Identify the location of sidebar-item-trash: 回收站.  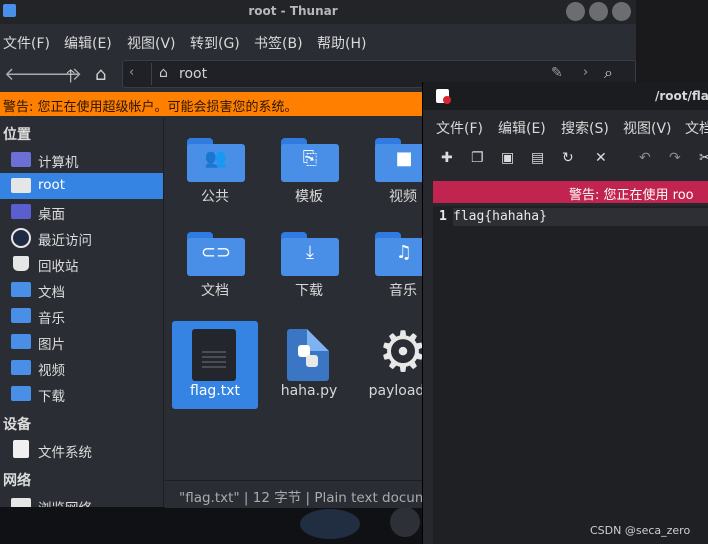
(81, 264).